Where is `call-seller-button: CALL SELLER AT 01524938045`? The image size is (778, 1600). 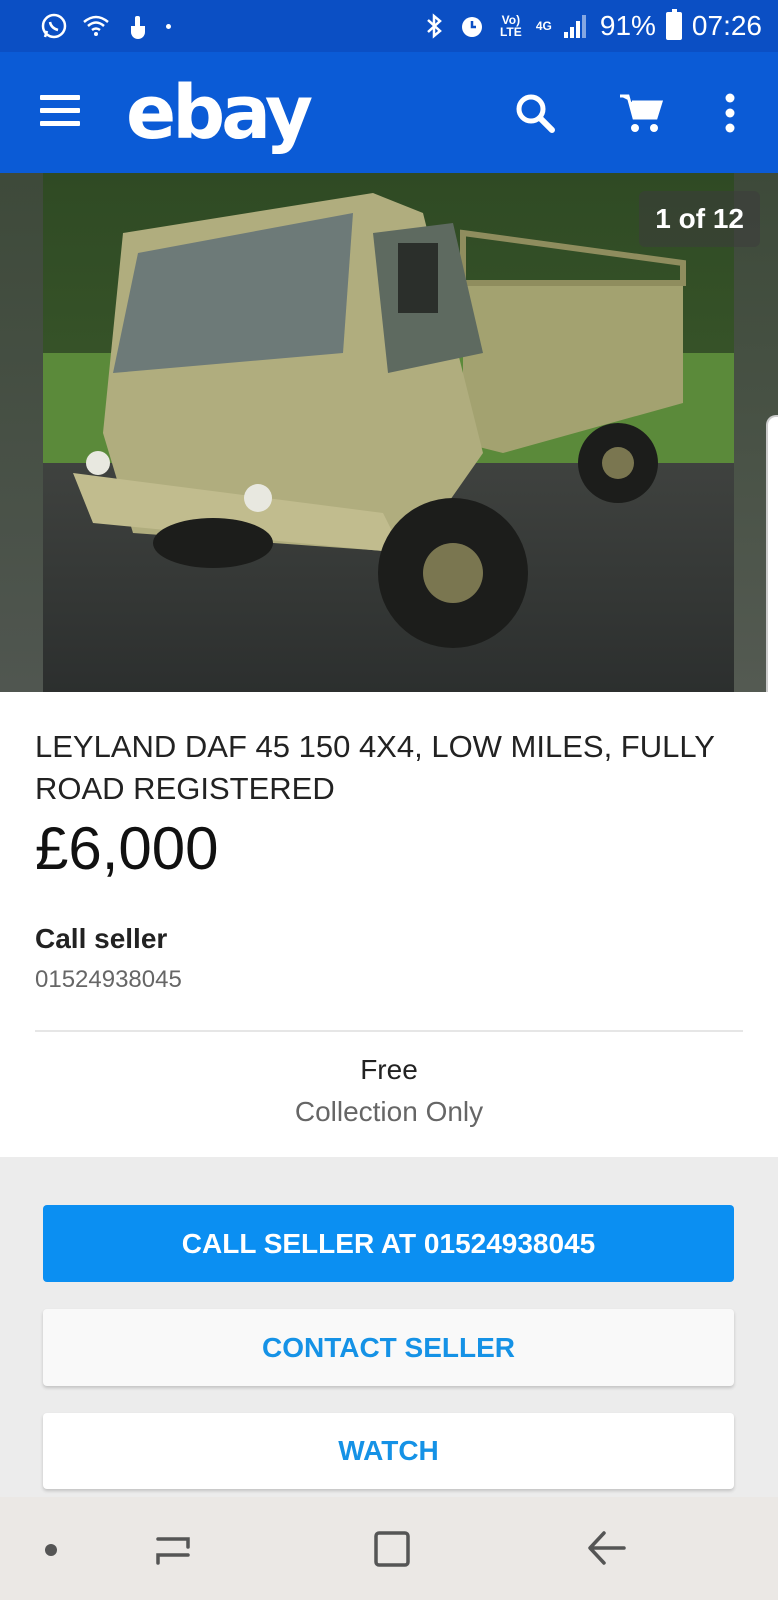
call-seller-button: CALL SELLER AT 01524938045 is located at coordinates (388, 1243).